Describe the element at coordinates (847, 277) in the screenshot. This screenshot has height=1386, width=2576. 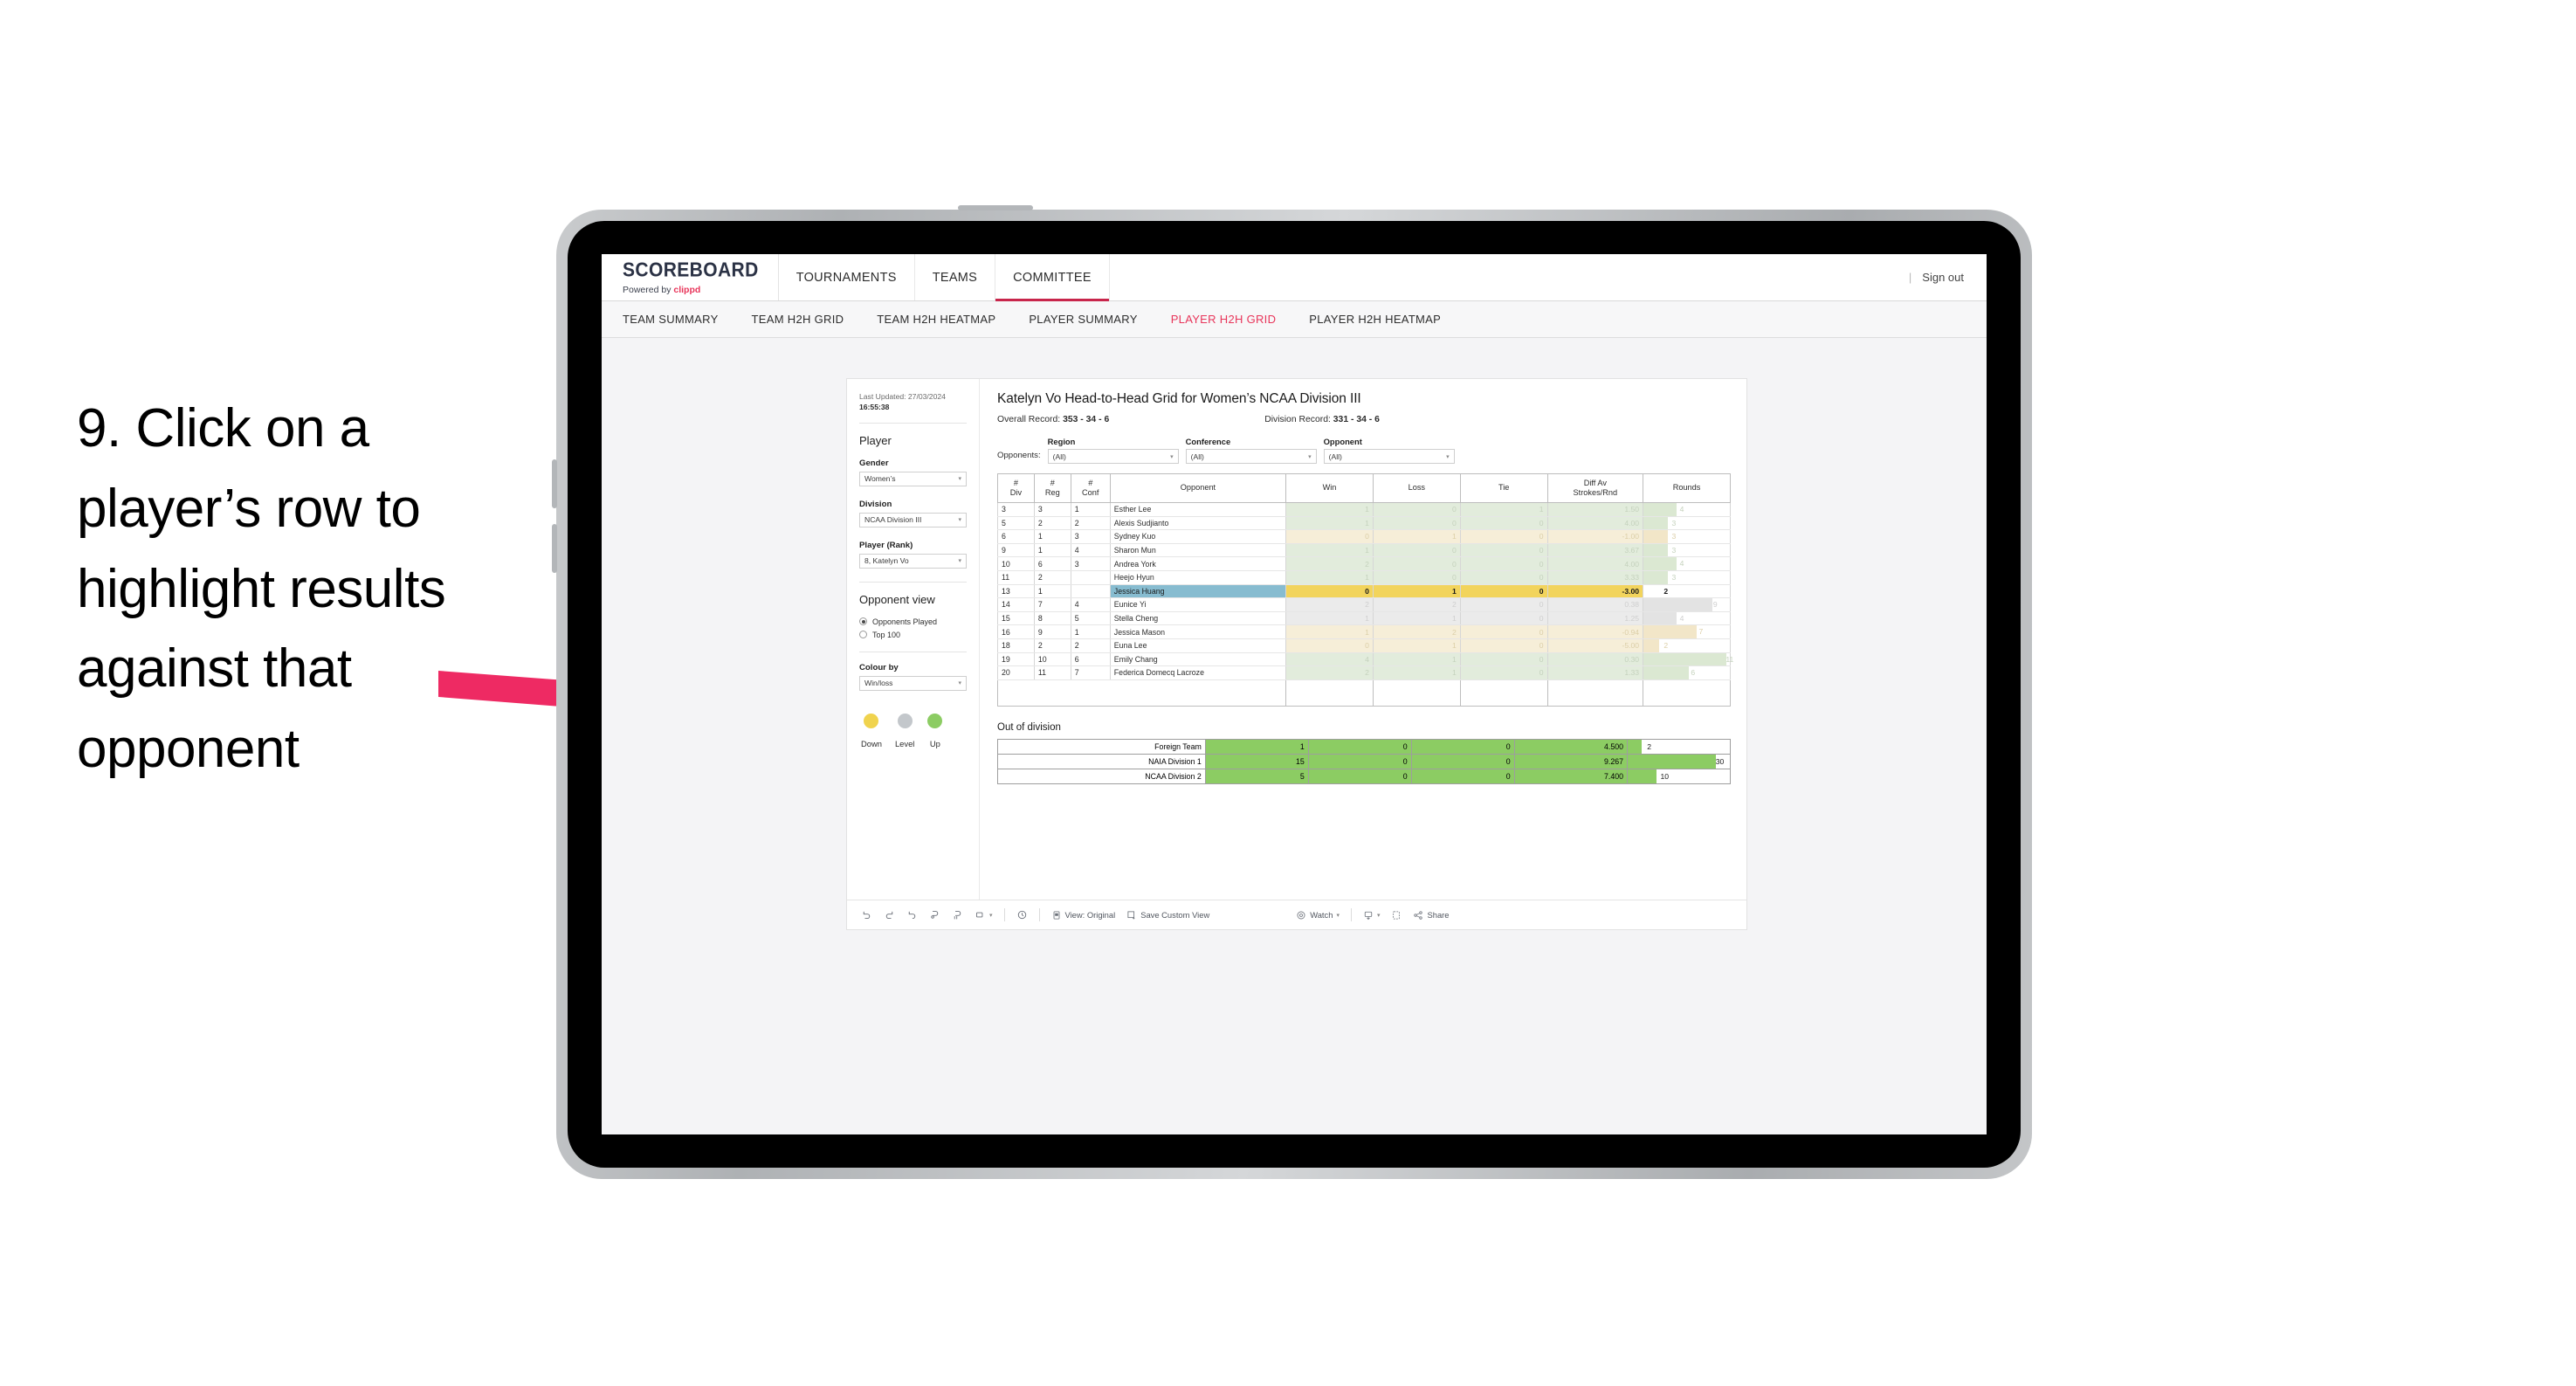
I see `nav-tournaments: TOURNAMENTS` at that location.